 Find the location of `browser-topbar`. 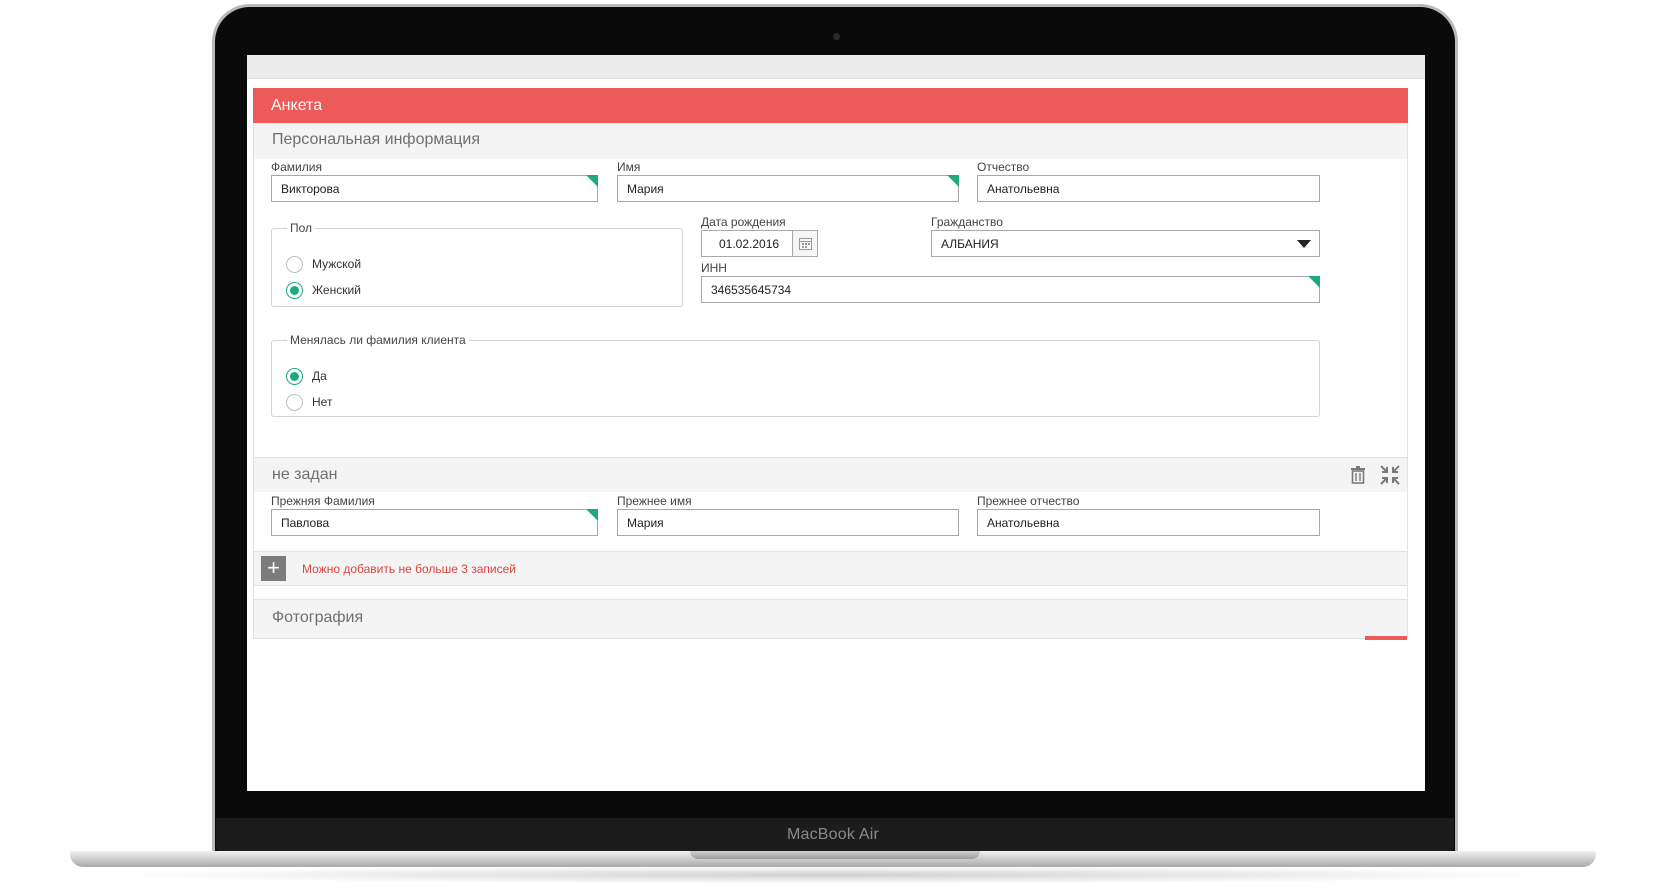

browser-topbar is located at coordinates (836, 67).